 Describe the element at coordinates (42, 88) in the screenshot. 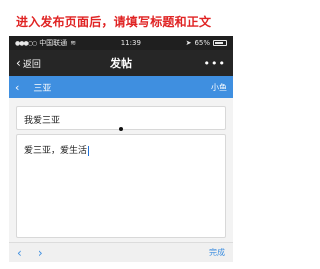

I see `forum-name: 三亚` at that location.